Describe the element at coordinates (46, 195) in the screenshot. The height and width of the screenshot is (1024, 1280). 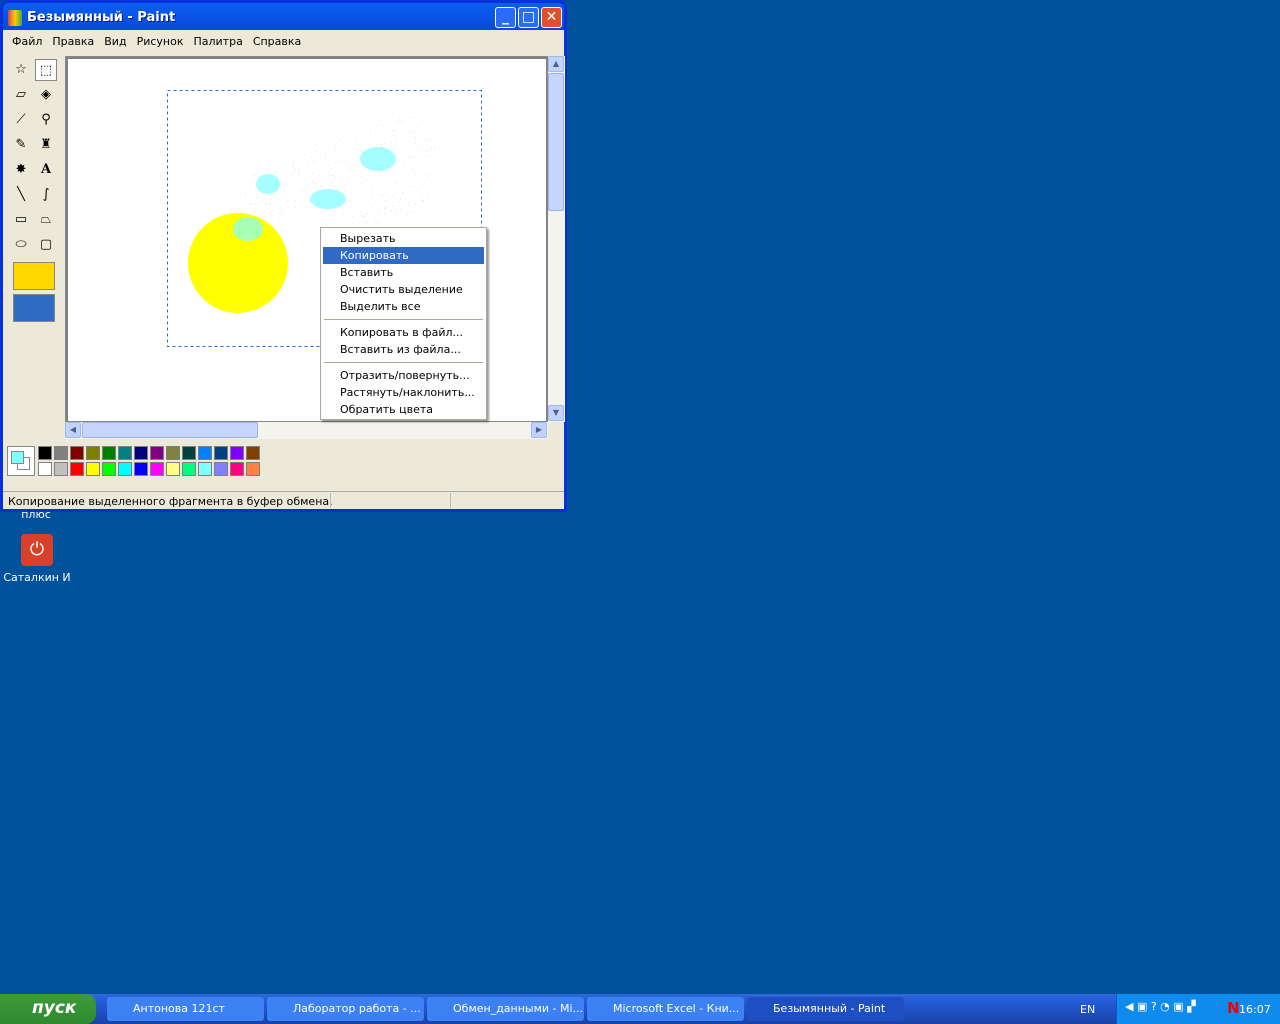
I see `curve-icon: ∫` at that location.